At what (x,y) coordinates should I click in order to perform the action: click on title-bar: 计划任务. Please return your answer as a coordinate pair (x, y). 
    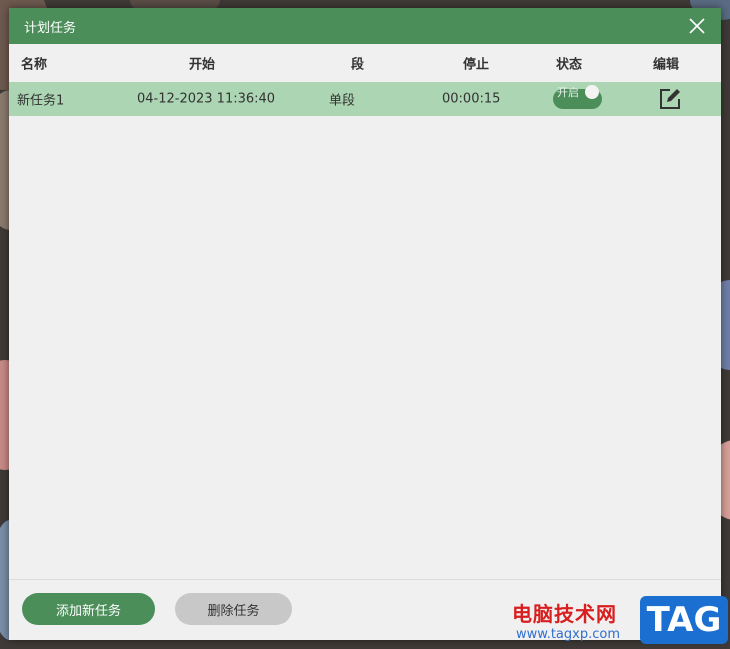
    Looking at the image, I should click on (365, 26).